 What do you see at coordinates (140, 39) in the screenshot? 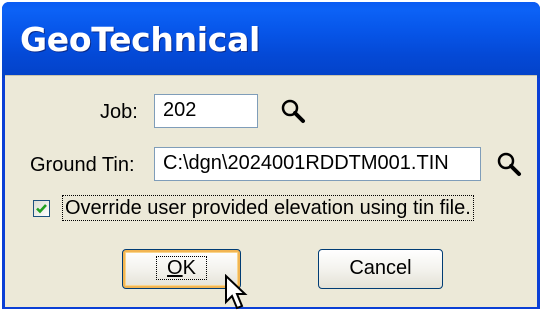
I see `window-title: GeoTechnical` at bounding box center [140, 39].